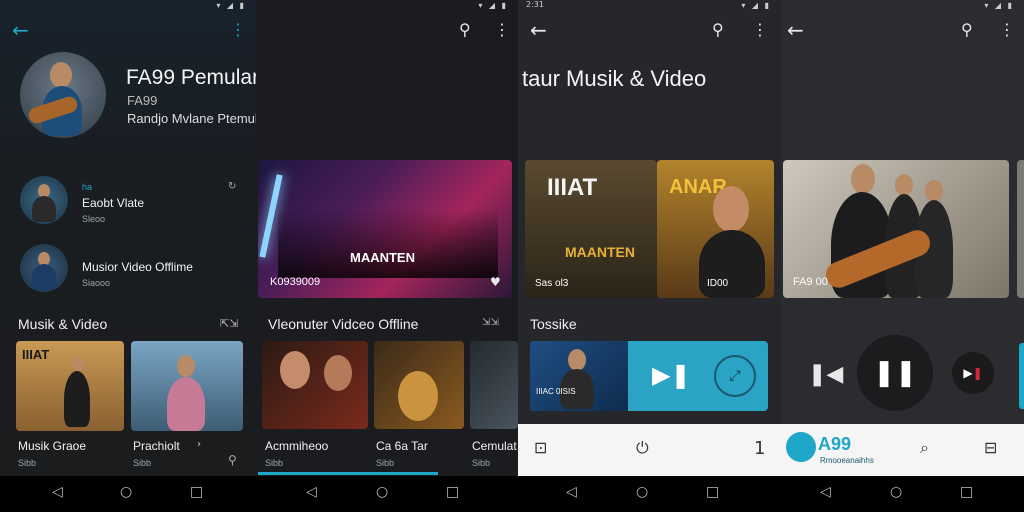 The height and width of the screenshot is (512, 1024). What do you see at coordinates (760, 448) in the screenshot?
I see `bottom-count: 1` at bounding box center [760, 448].